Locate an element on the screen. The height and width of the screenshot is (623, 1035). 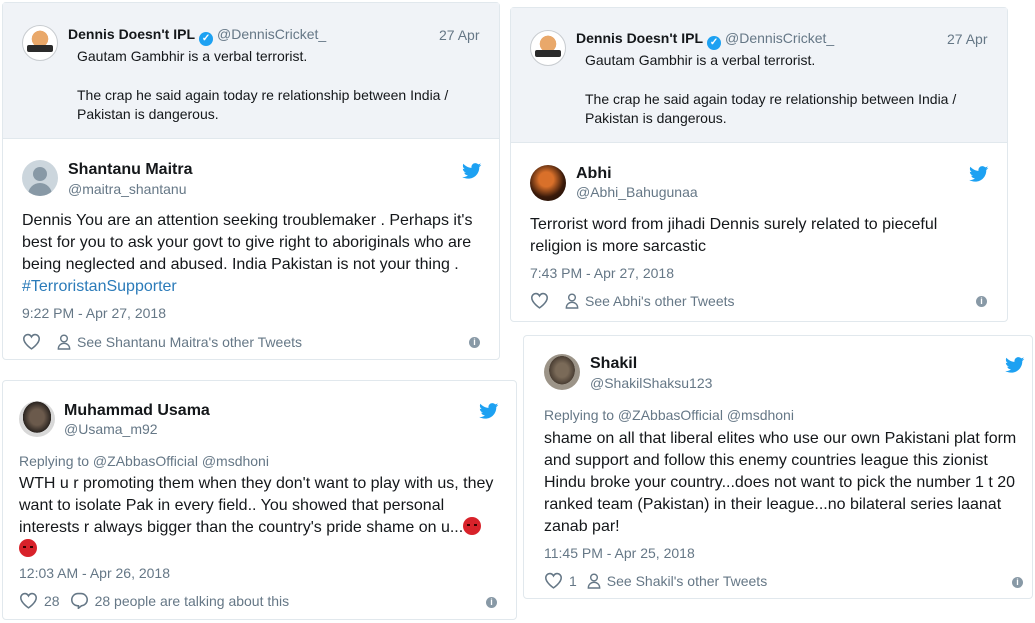
shakil-avatar is located at coordinates (562, 372).